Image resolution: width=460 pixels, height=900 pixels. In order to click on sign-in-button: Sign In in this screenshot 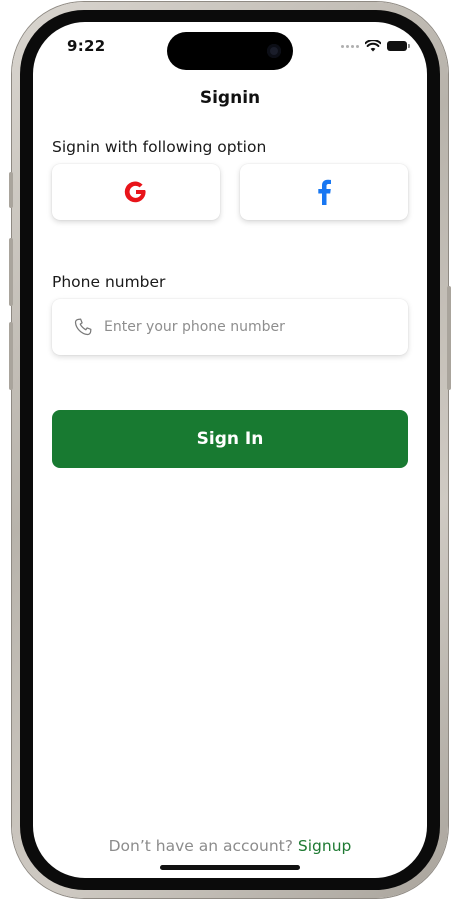, I will do `click(230, 439)`.